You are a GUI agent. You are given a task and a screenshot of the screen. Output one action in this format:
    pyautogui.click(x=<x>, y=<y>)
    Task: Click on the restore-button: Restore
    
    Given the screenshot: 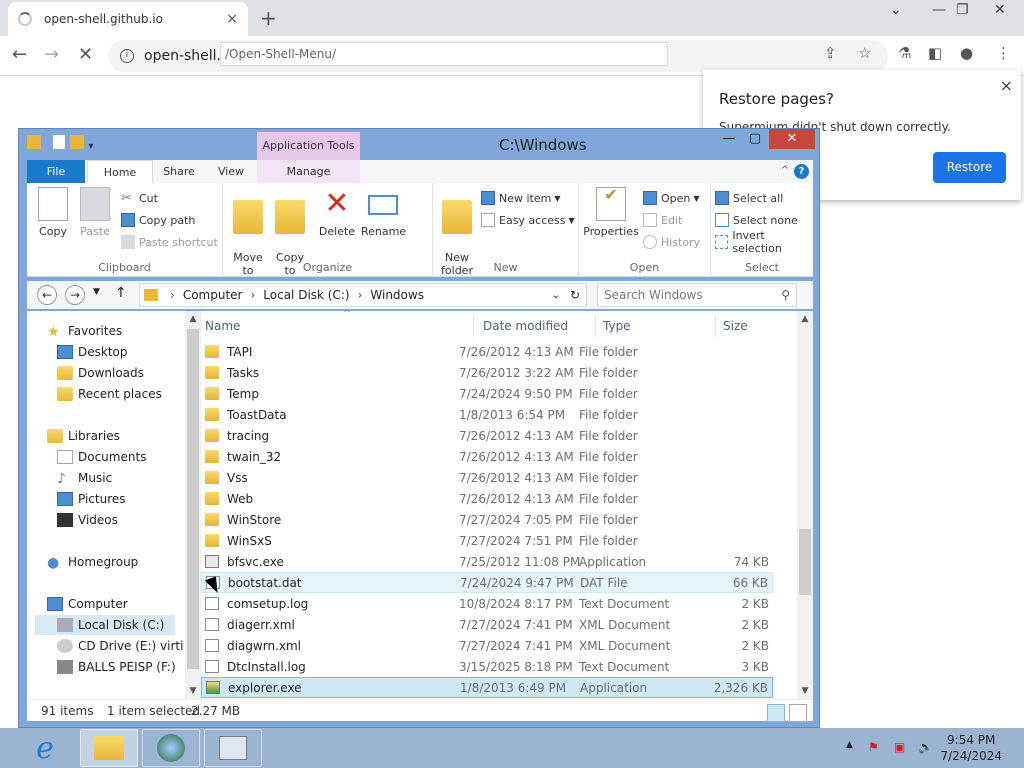 What is the action you would take?
    pyautogui.click(x=969, y=167)
    